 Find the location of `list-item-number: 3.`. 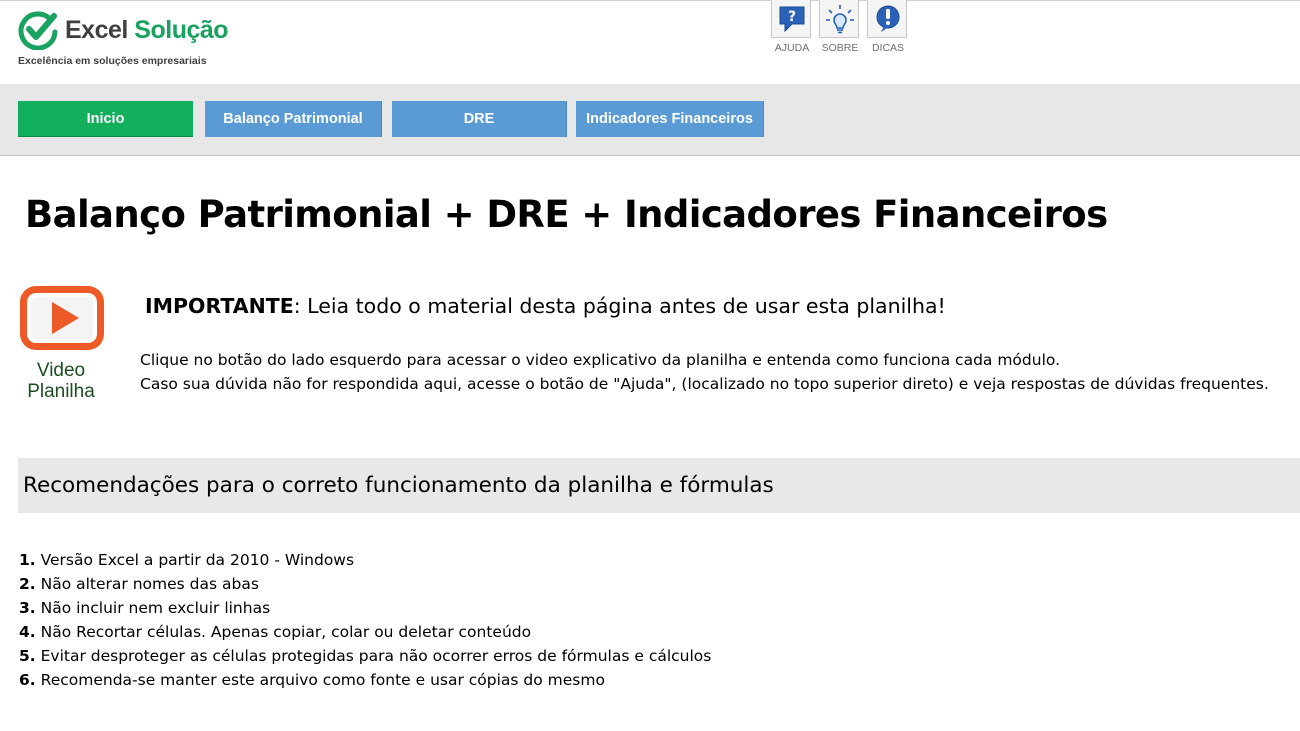

list-item-number: 3. is located at coordinates (27, 608).